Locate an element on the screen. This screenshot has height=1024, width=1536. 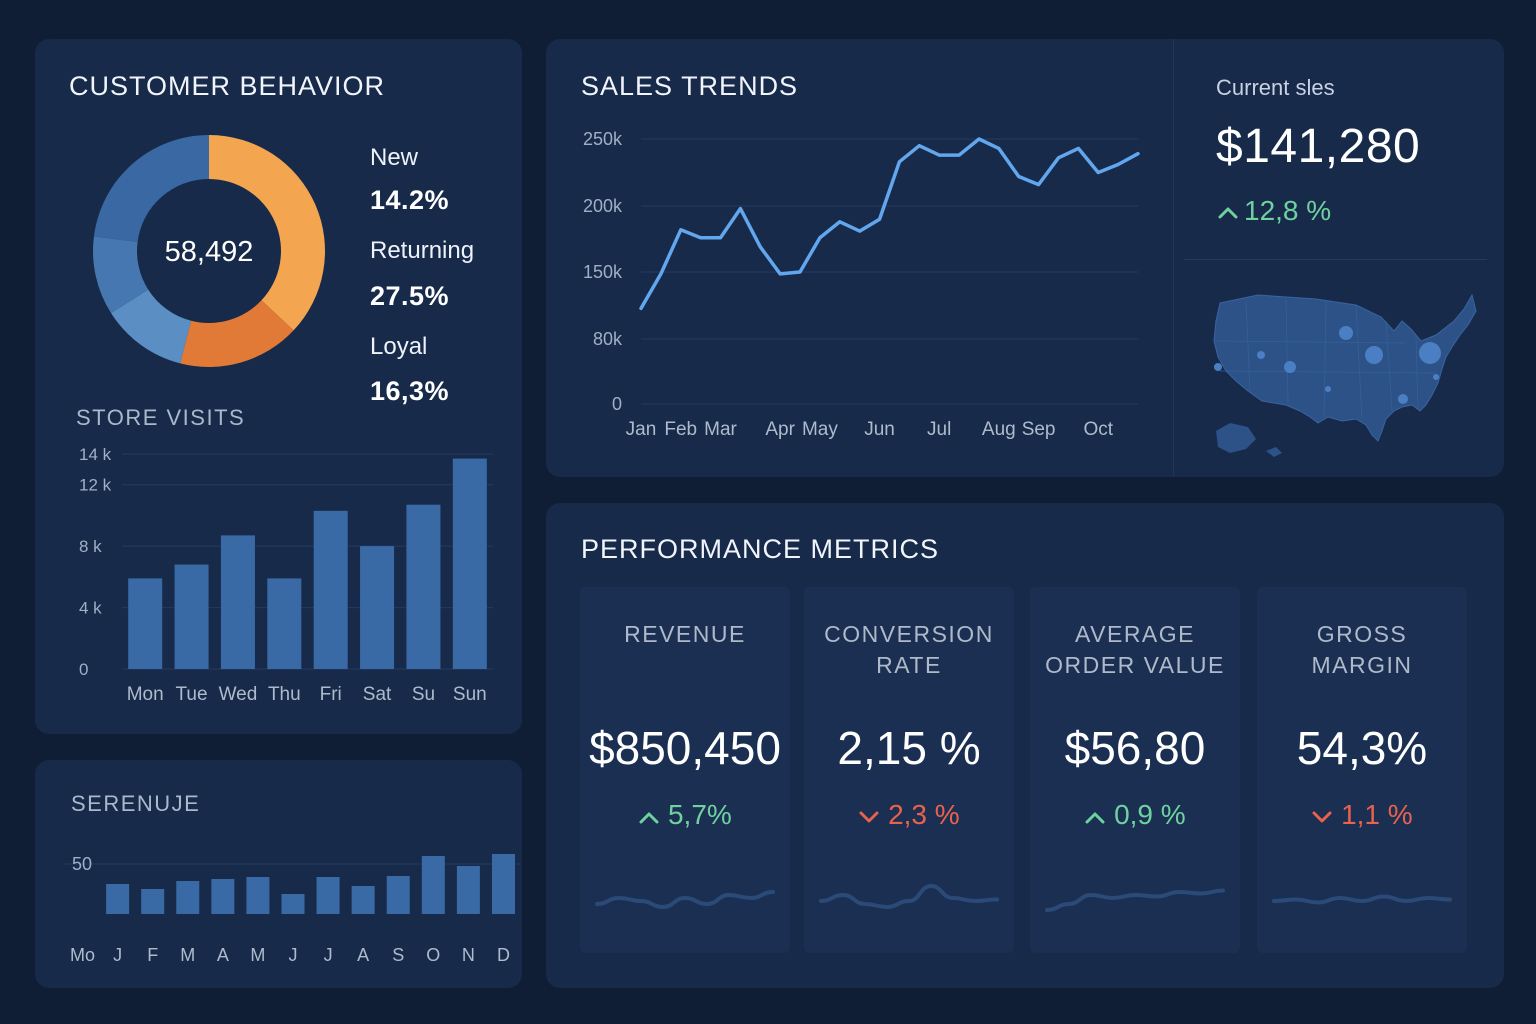
legend-value-loyal: 16,3% is located at coordinates (410, 391).